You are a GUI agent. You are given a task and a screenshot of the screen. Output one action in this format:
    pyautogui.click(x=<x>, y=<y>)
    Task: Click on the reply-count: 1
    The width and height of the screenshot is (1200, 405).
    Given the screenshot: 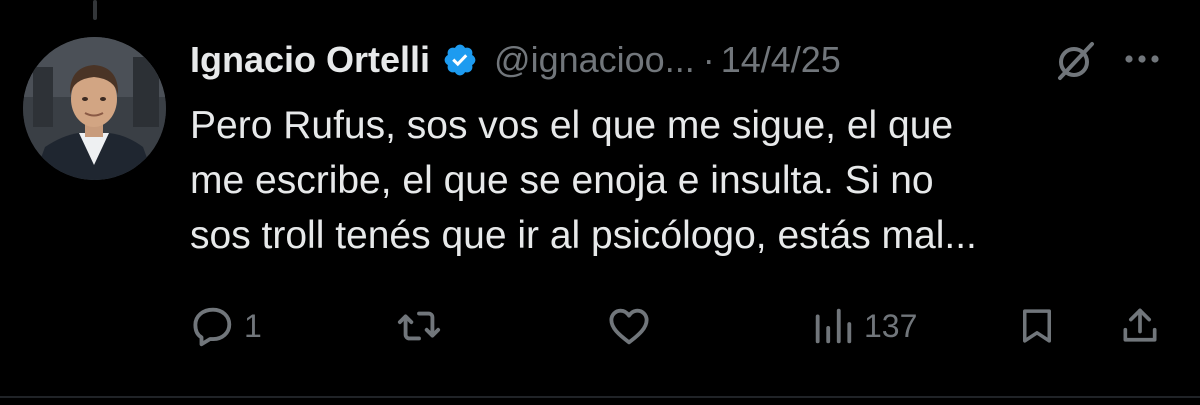 What is the action you would take?
    pyautogui.click(x=253, y=325)
    